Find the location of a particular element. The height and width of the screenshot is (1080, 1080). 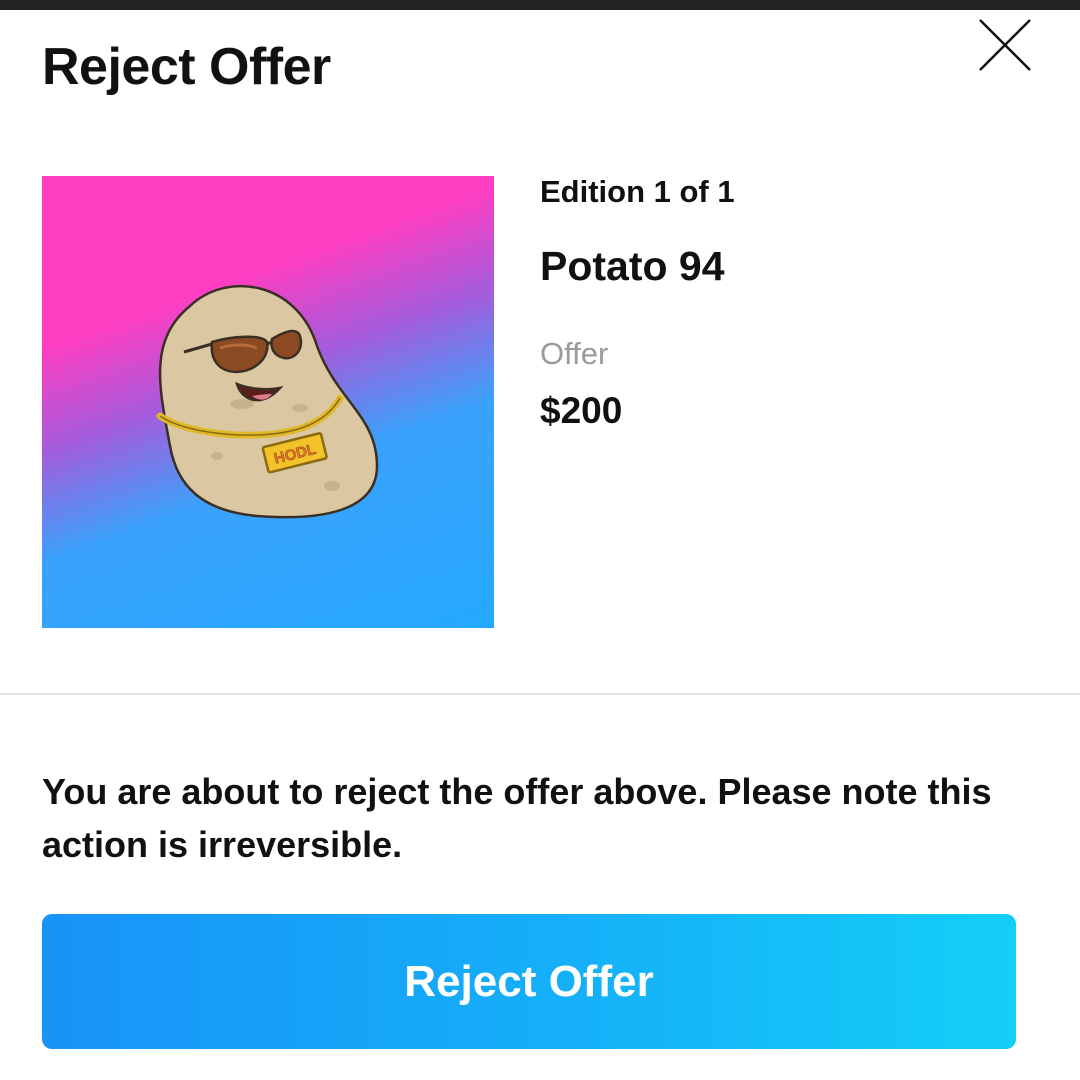

close-icon is located at coordinates (1005, 46).